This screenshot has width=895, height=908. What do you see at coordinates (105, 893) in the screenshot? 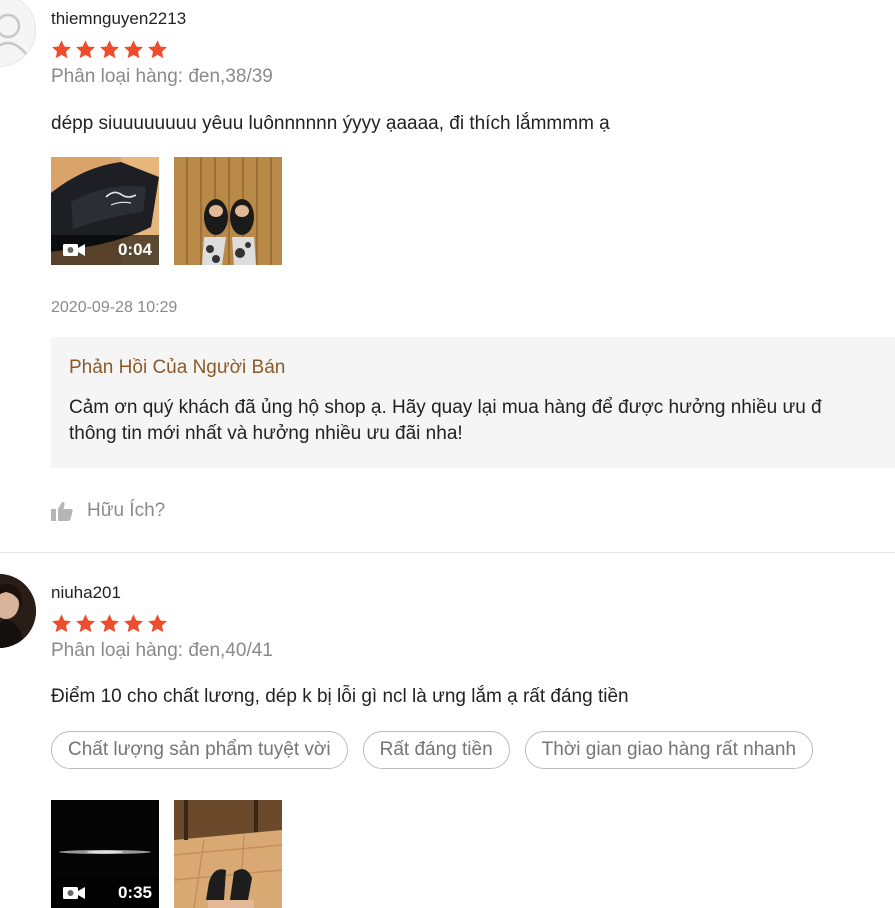
I see `video-overlay: 0:35` at bounding box center [105, 893].